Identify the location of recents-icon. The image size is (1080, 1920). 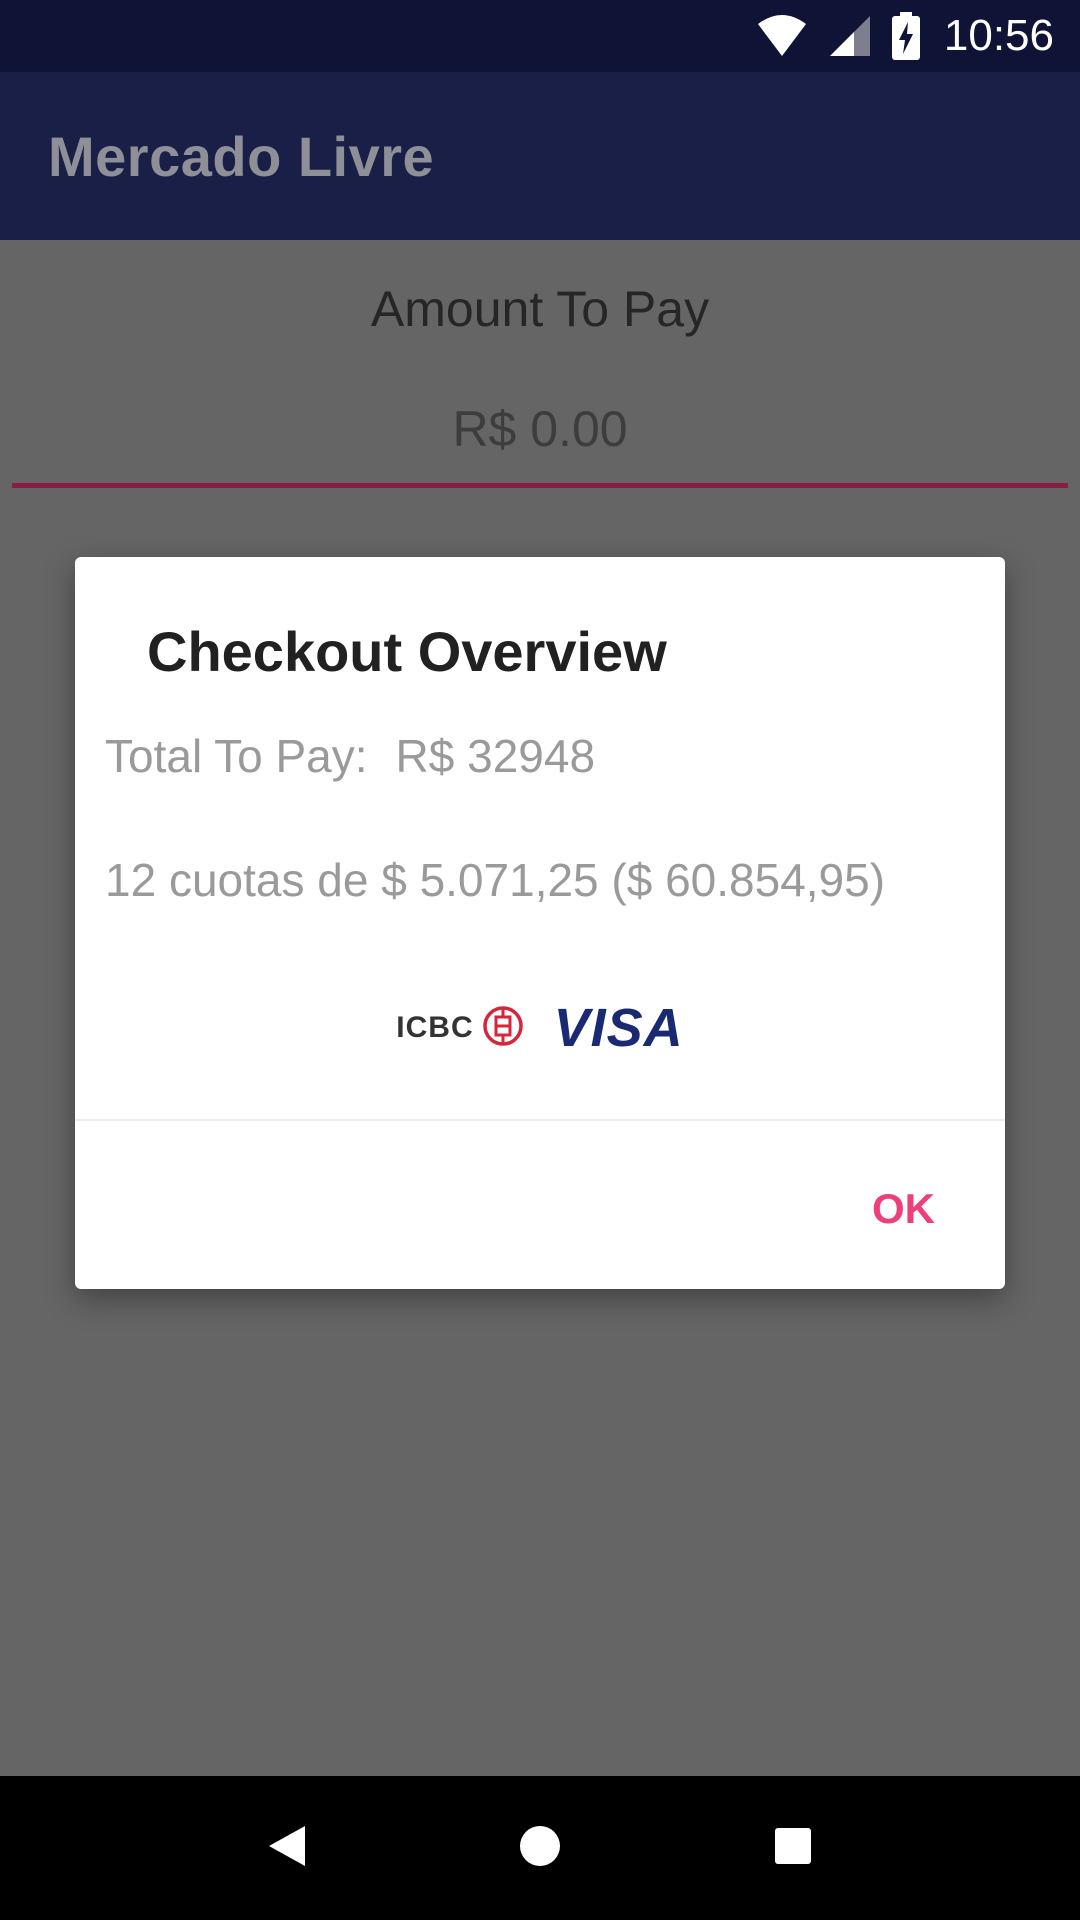
(793, 1848).